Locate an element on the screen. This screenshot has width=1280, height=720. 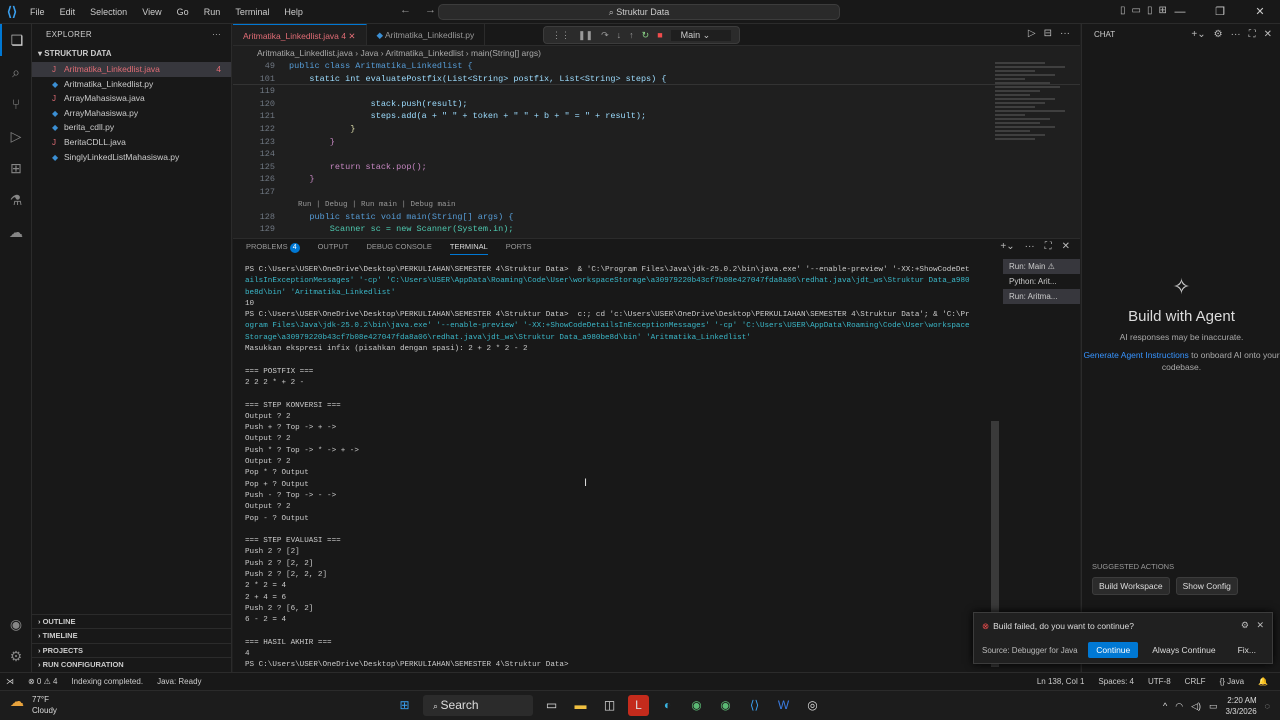
projects-section: › PROJECTS is located at coordinates (132, 650).